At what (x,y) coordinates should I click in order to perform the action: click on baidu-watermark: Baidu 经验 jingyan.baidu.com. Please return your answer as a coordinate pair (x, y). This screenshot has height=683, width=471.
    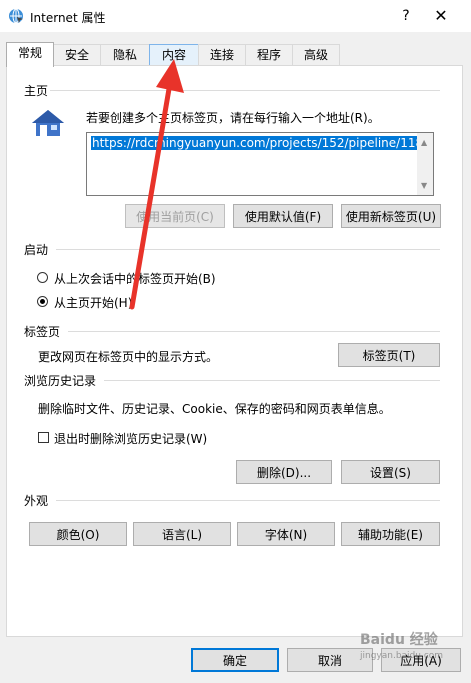
    Looking at the image, I should click on (407, 650).